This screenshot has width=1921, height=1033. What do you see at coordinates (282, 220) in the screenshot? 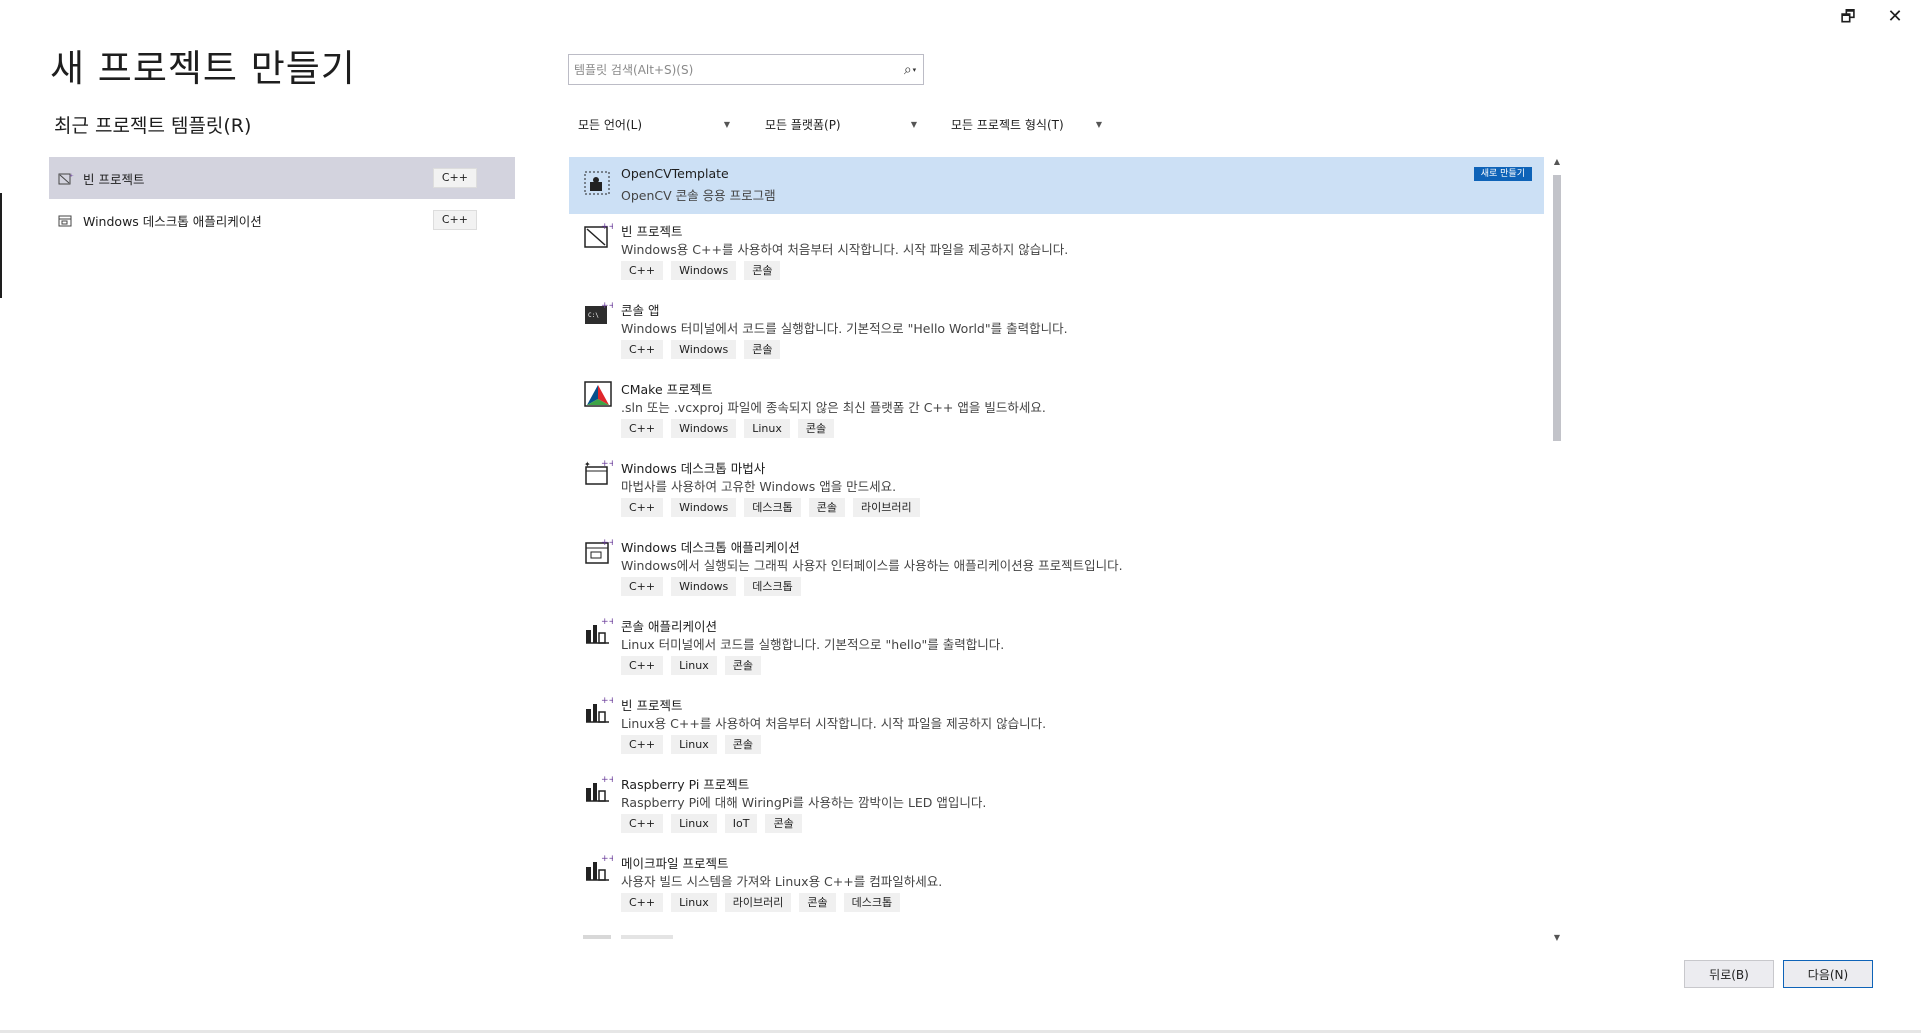
I see `recent-item-desktop-app: Windows 데스크톱 애플리케이션 C++` at bounding box center [282, 220].